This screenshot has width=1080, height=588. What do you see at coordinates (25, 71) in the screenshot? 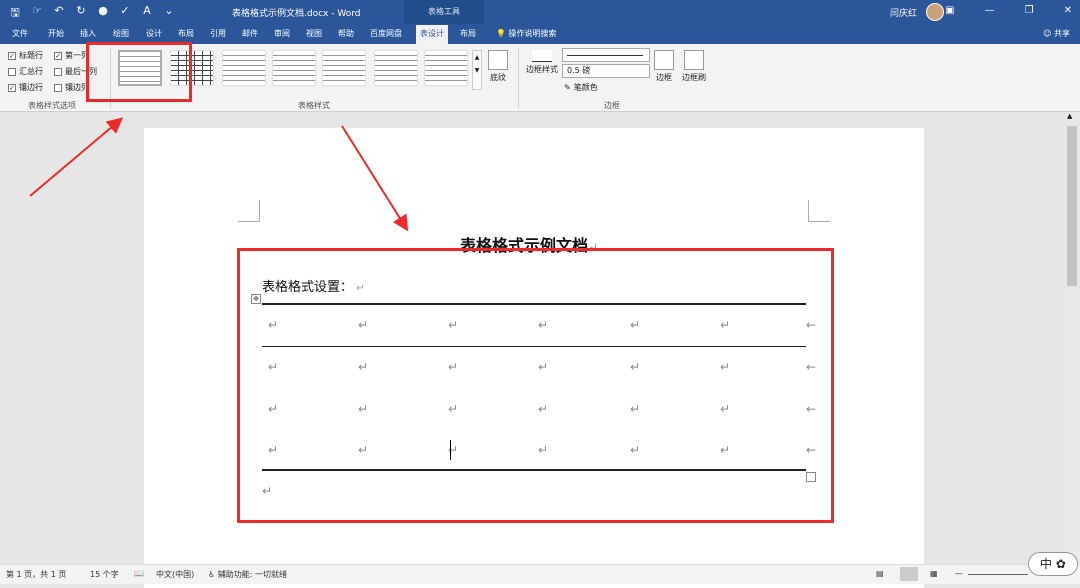
I see `option-total-row: 汇总行` at bounding box center [25, 71].